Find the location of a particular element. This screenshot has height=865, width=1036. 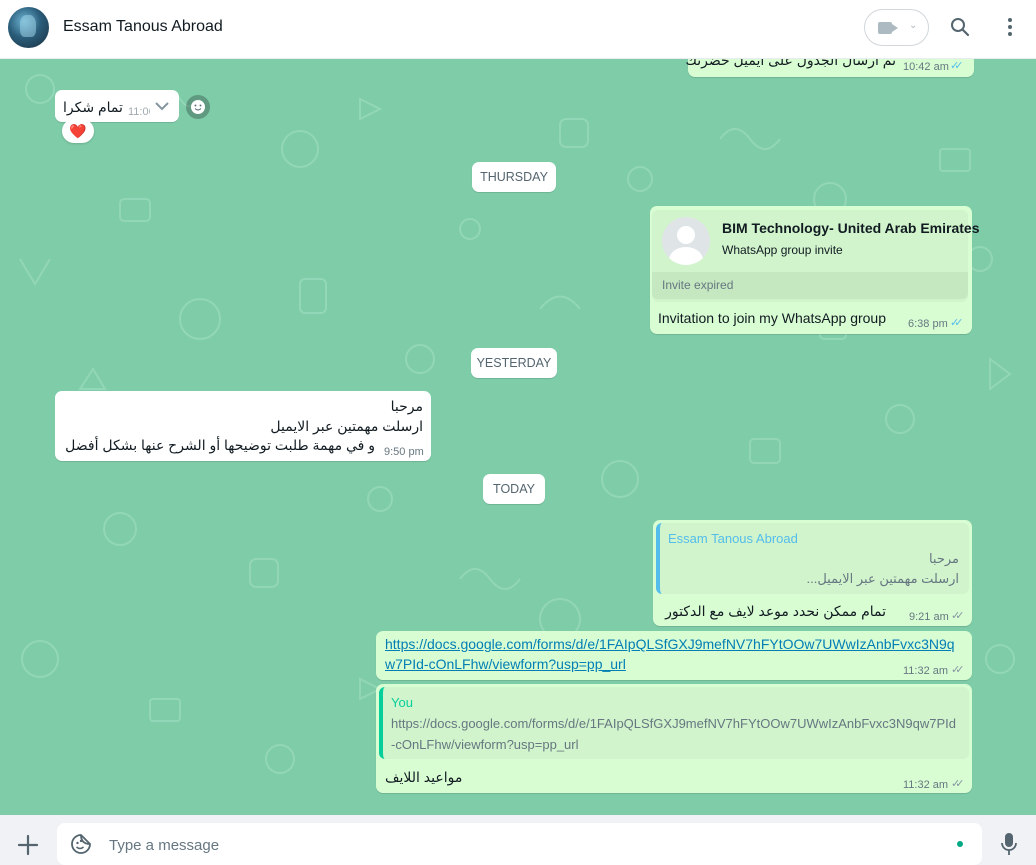

message-line: مرحبا is located at coordinates (406, 406).